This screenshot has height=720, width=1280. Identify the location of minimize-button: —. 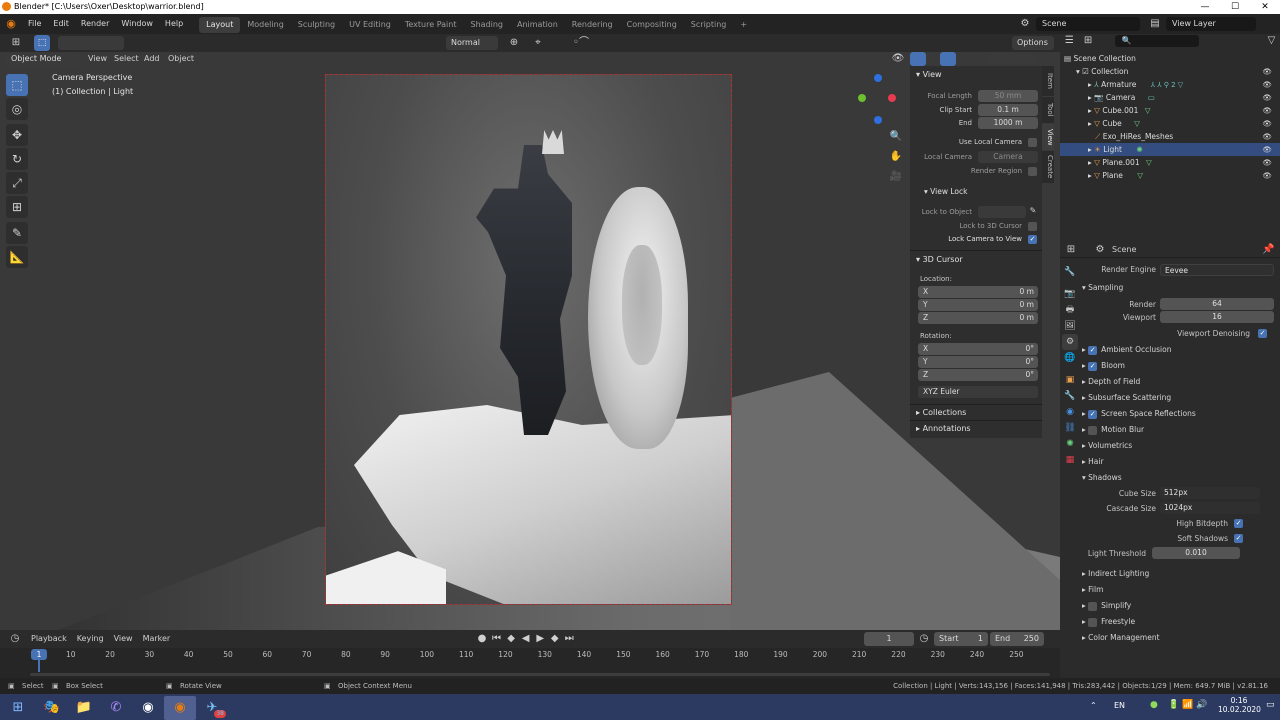
(1205, 7).